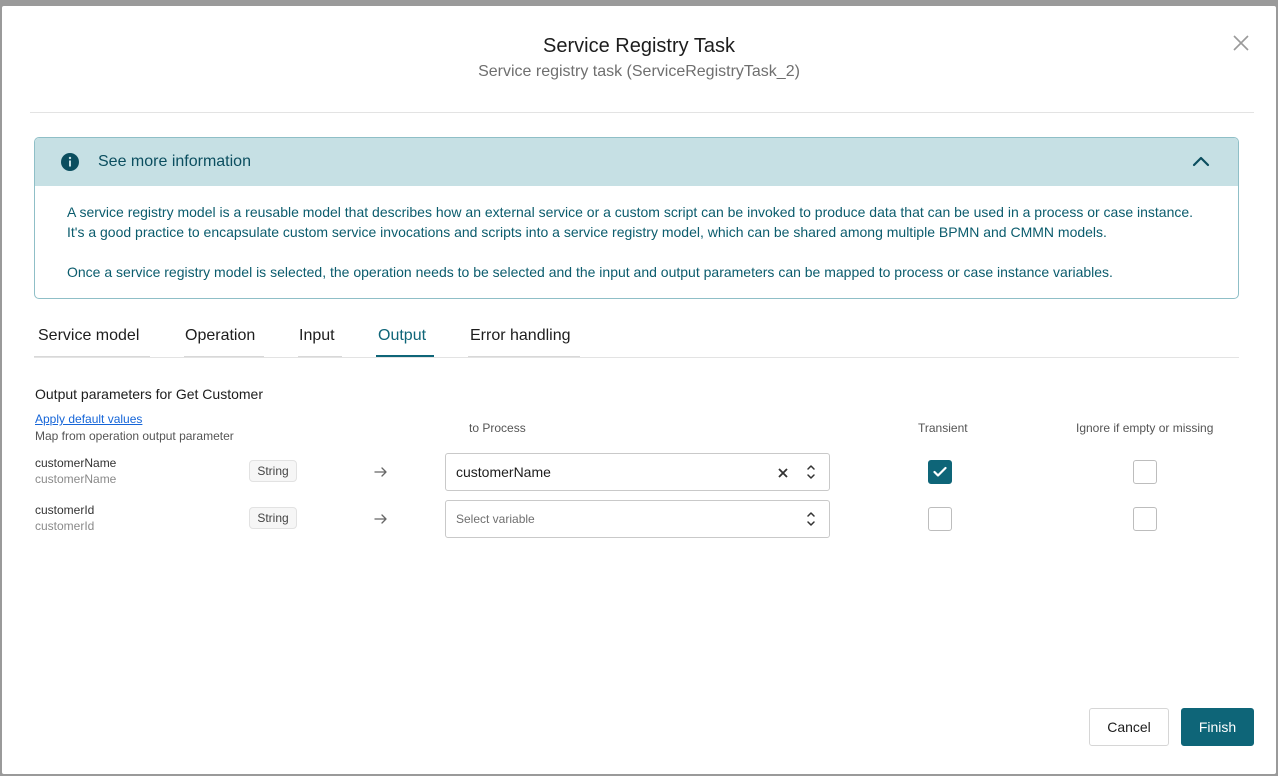 Image resolution: width=1278 pixels, height=776 pixels. I want to click on transient-header: Transient, so click(943, 428).